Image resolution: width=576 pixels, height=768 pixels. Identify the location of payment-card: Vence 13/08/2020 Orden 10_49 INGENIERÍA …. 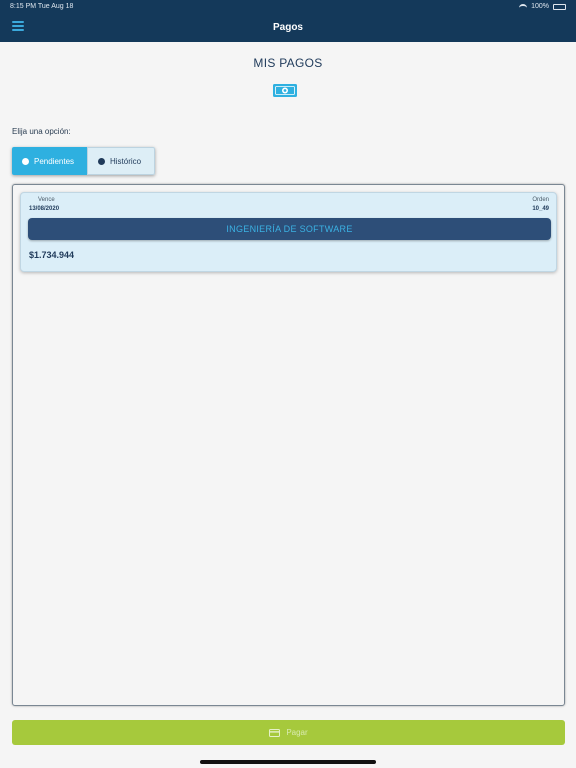
(288, 232).